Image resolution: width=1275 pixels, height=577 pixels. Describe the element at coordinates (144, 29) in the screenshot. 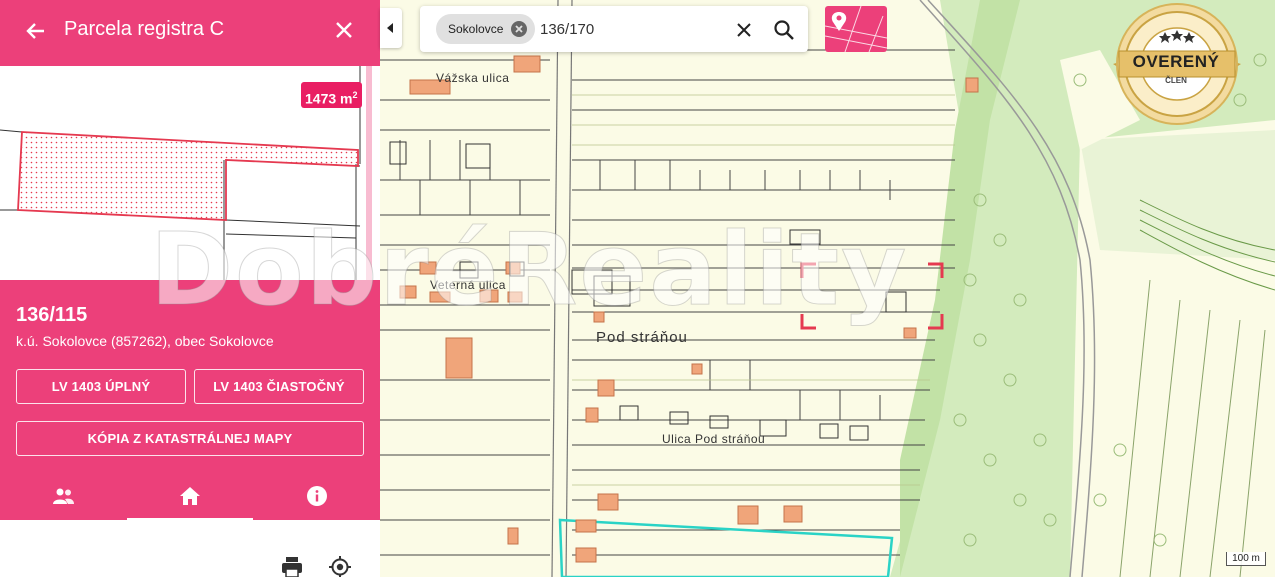

I see `panel-title: Parcela registra C` at that location.